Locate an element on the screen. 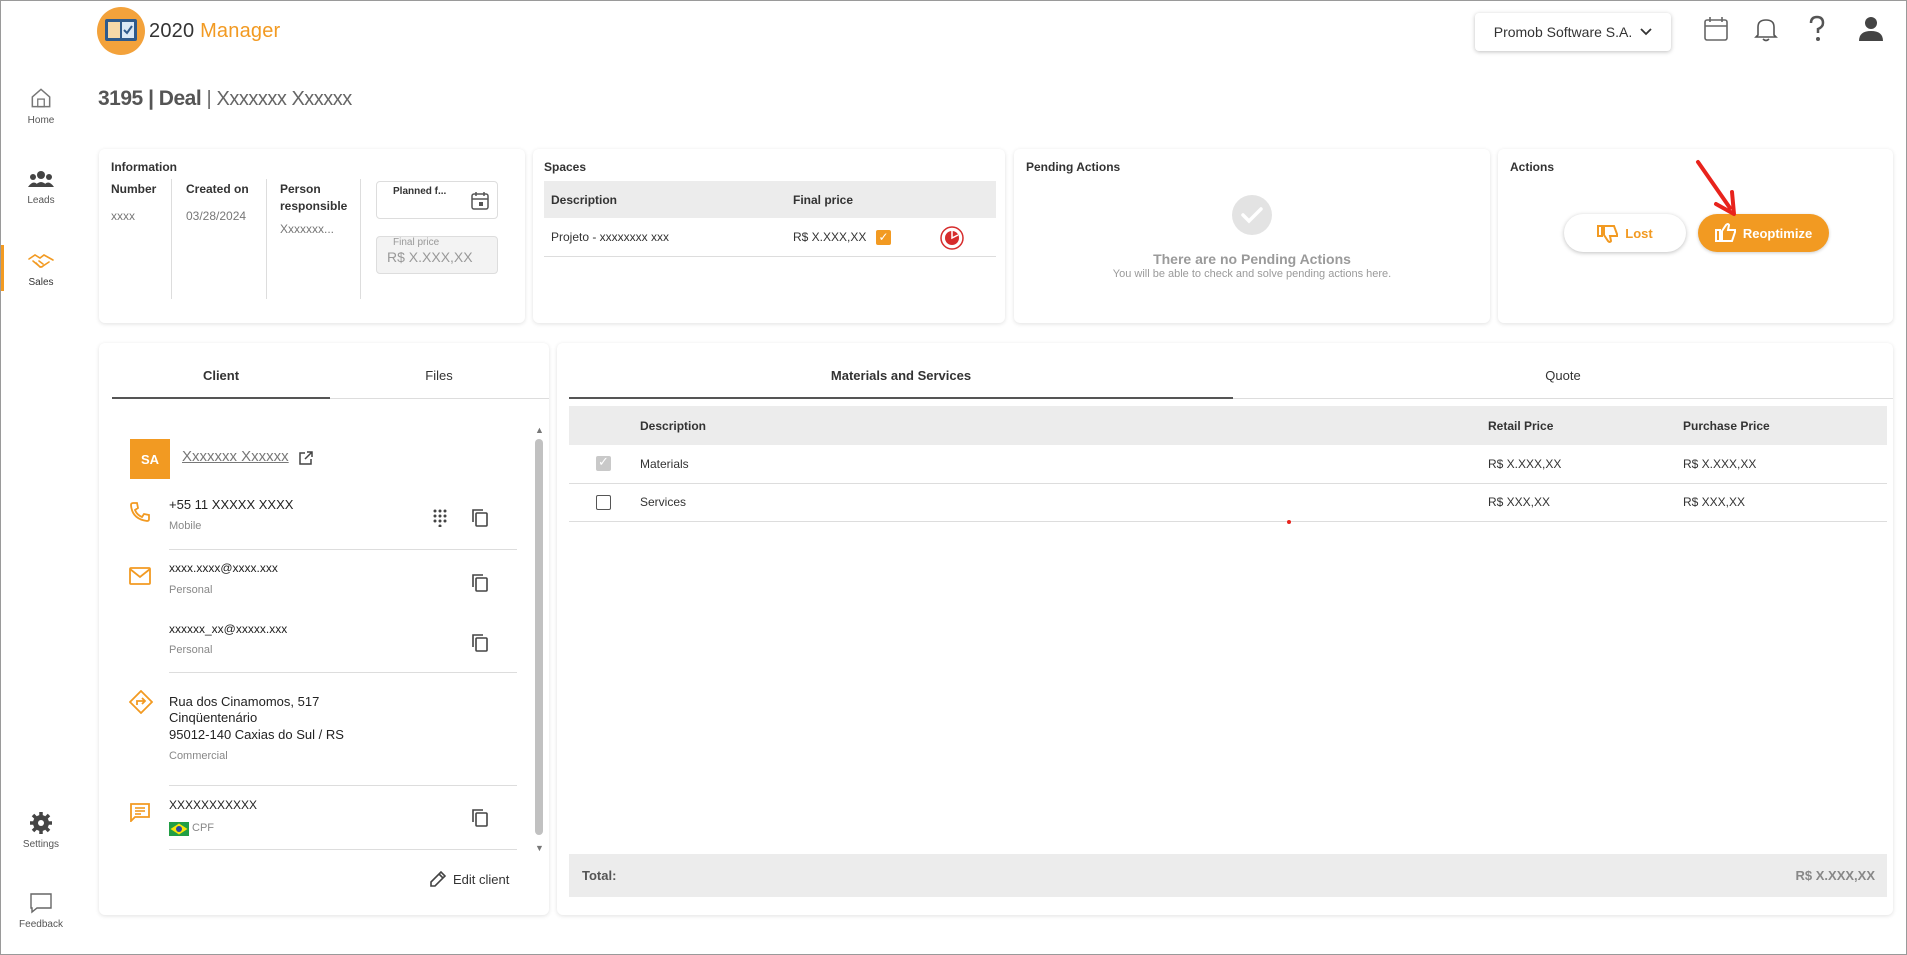 This screenshot has height=955, width=1907. client-panel is located at coordinates (324, 629).